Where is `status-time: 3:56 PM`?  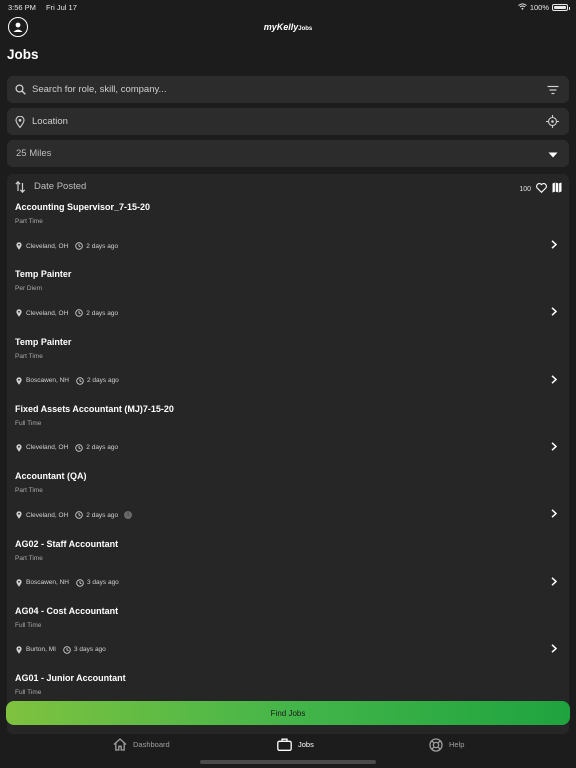
status-time: 3:56 PM is located at coordinates (22, 7).